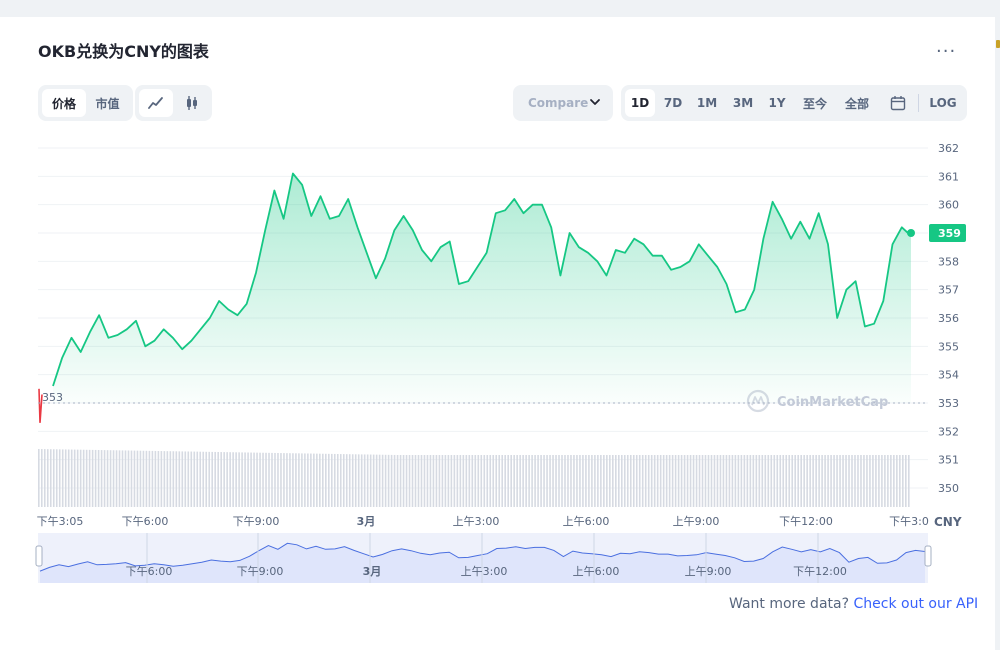 The width and height of the screenshot is (1000, 650). I want to click on x-tick-label: 下午3:0, so click(909, 521).